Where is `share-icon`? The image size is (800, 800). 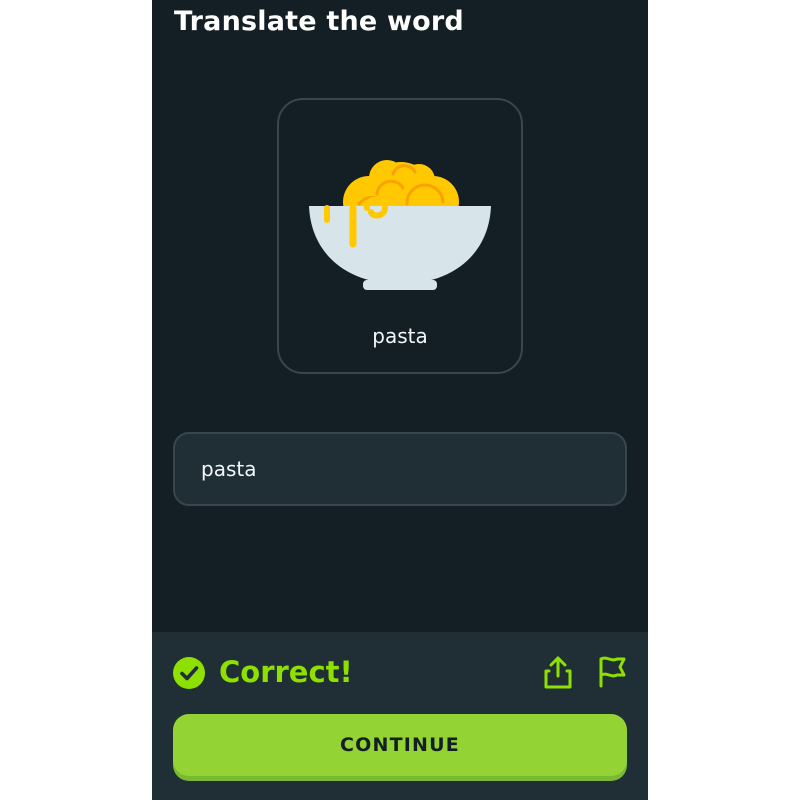 share-icon is located at coordinates (558, 672).